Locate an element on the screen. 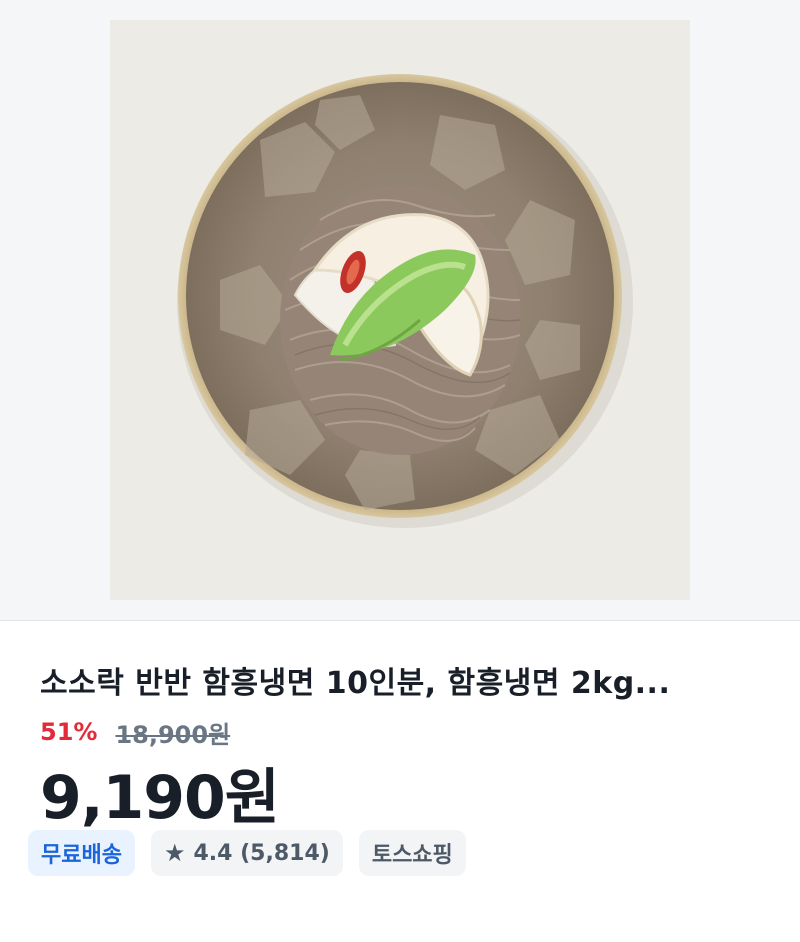 This screenshot has width=800, height=942. discount-row: 51% 18,900원 is located at coordinates (135, 732).